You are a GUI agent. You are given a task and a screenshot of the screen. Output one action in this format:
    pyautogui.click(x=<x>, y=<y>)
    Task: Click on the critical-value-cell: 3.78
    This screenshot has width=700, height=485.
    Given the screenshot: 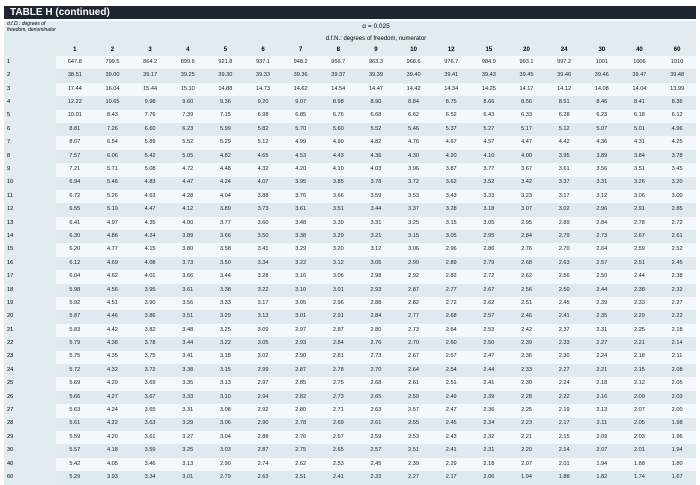 What is the action you would take?
    pyautogui.click(x=150, y=344)
    